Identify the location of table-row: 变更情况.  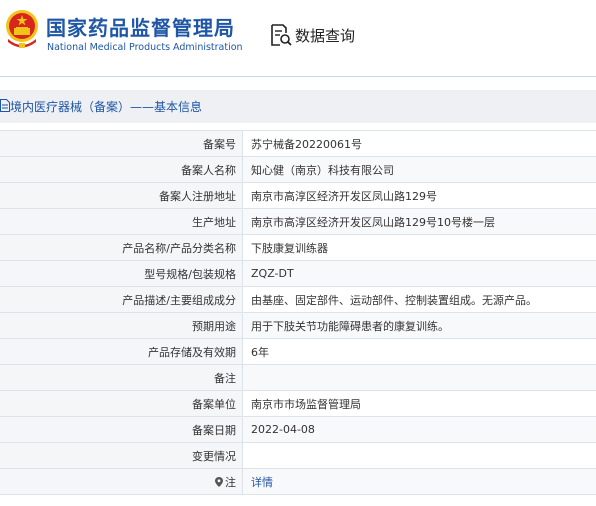
(298, 455).